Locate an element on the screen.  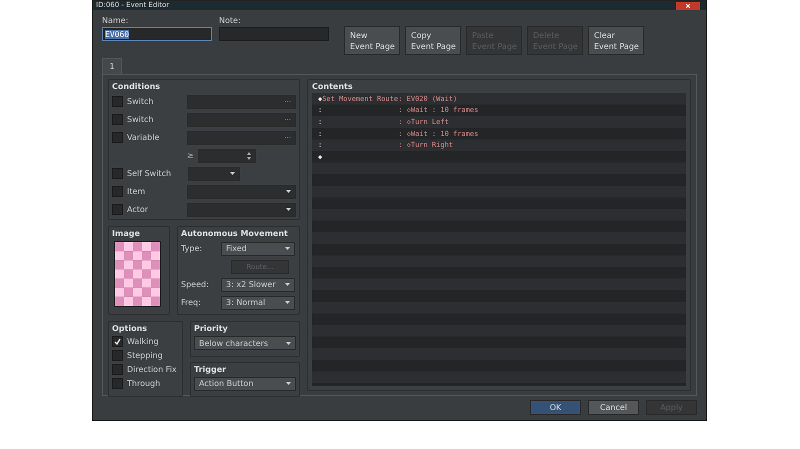
panel-title: Contents is located at coordinates (333, 86).